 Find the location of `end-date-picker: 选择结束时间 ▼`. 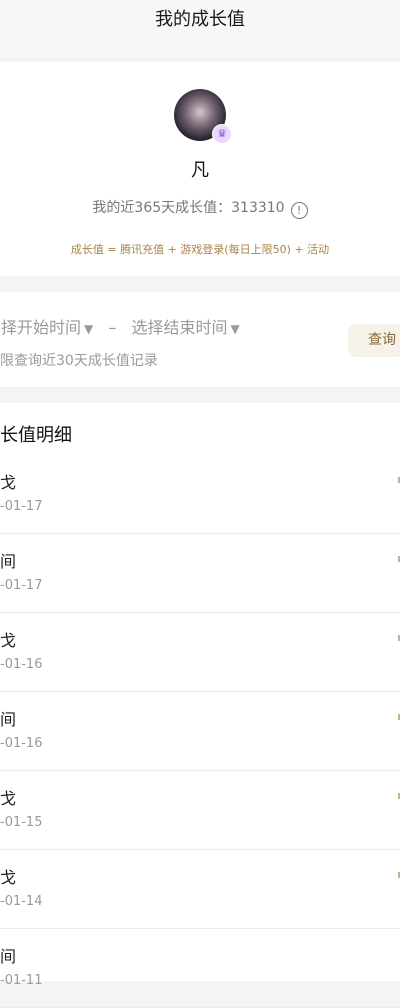

end-date-picker: 选择结束时间 ▼ is located at coordinates (185, 327).